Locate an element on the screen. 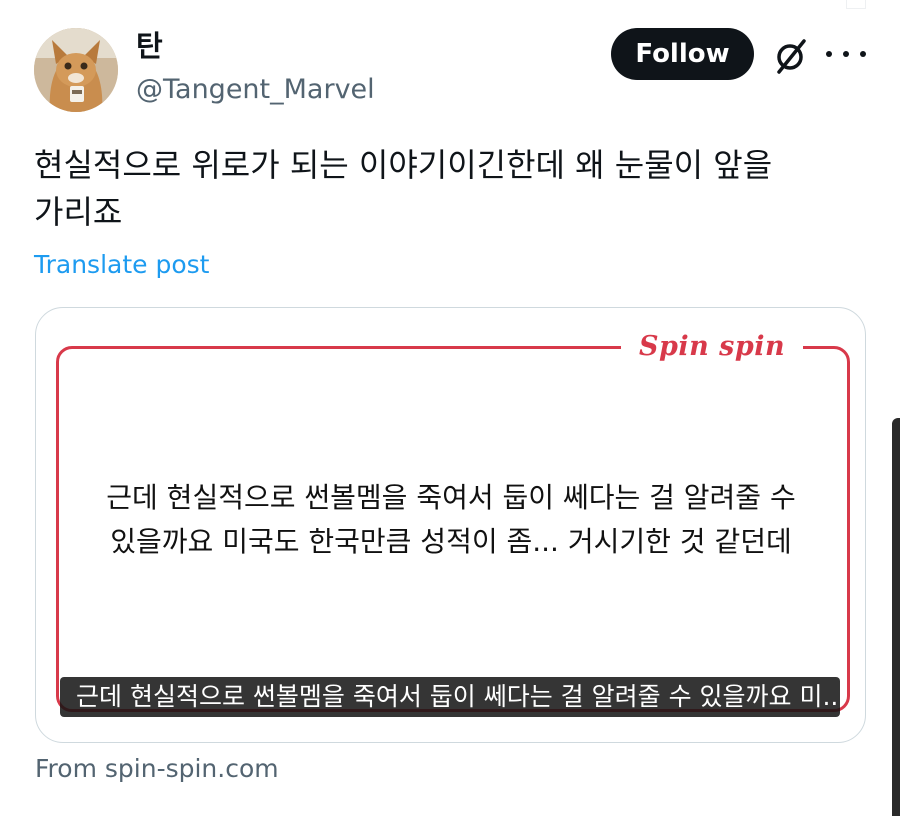 The image size is (900, 816). source-domain-link: From spin-spin.com is located at coordinates (157, 769).